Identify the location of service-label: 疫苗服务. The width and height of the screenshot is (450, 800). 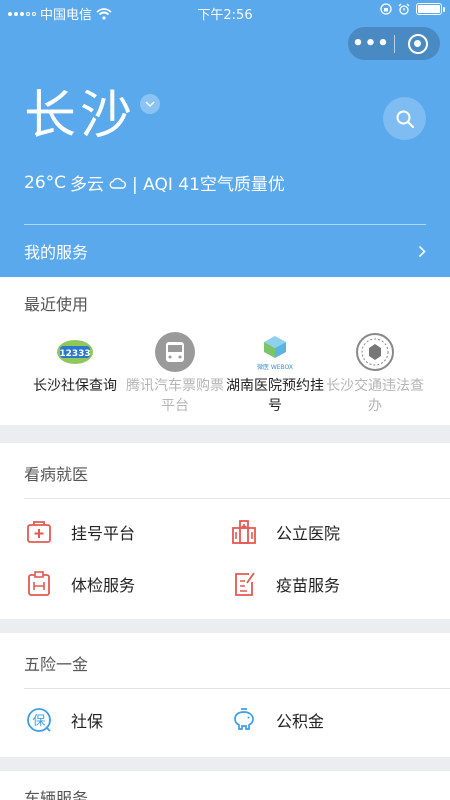
(308, 585).